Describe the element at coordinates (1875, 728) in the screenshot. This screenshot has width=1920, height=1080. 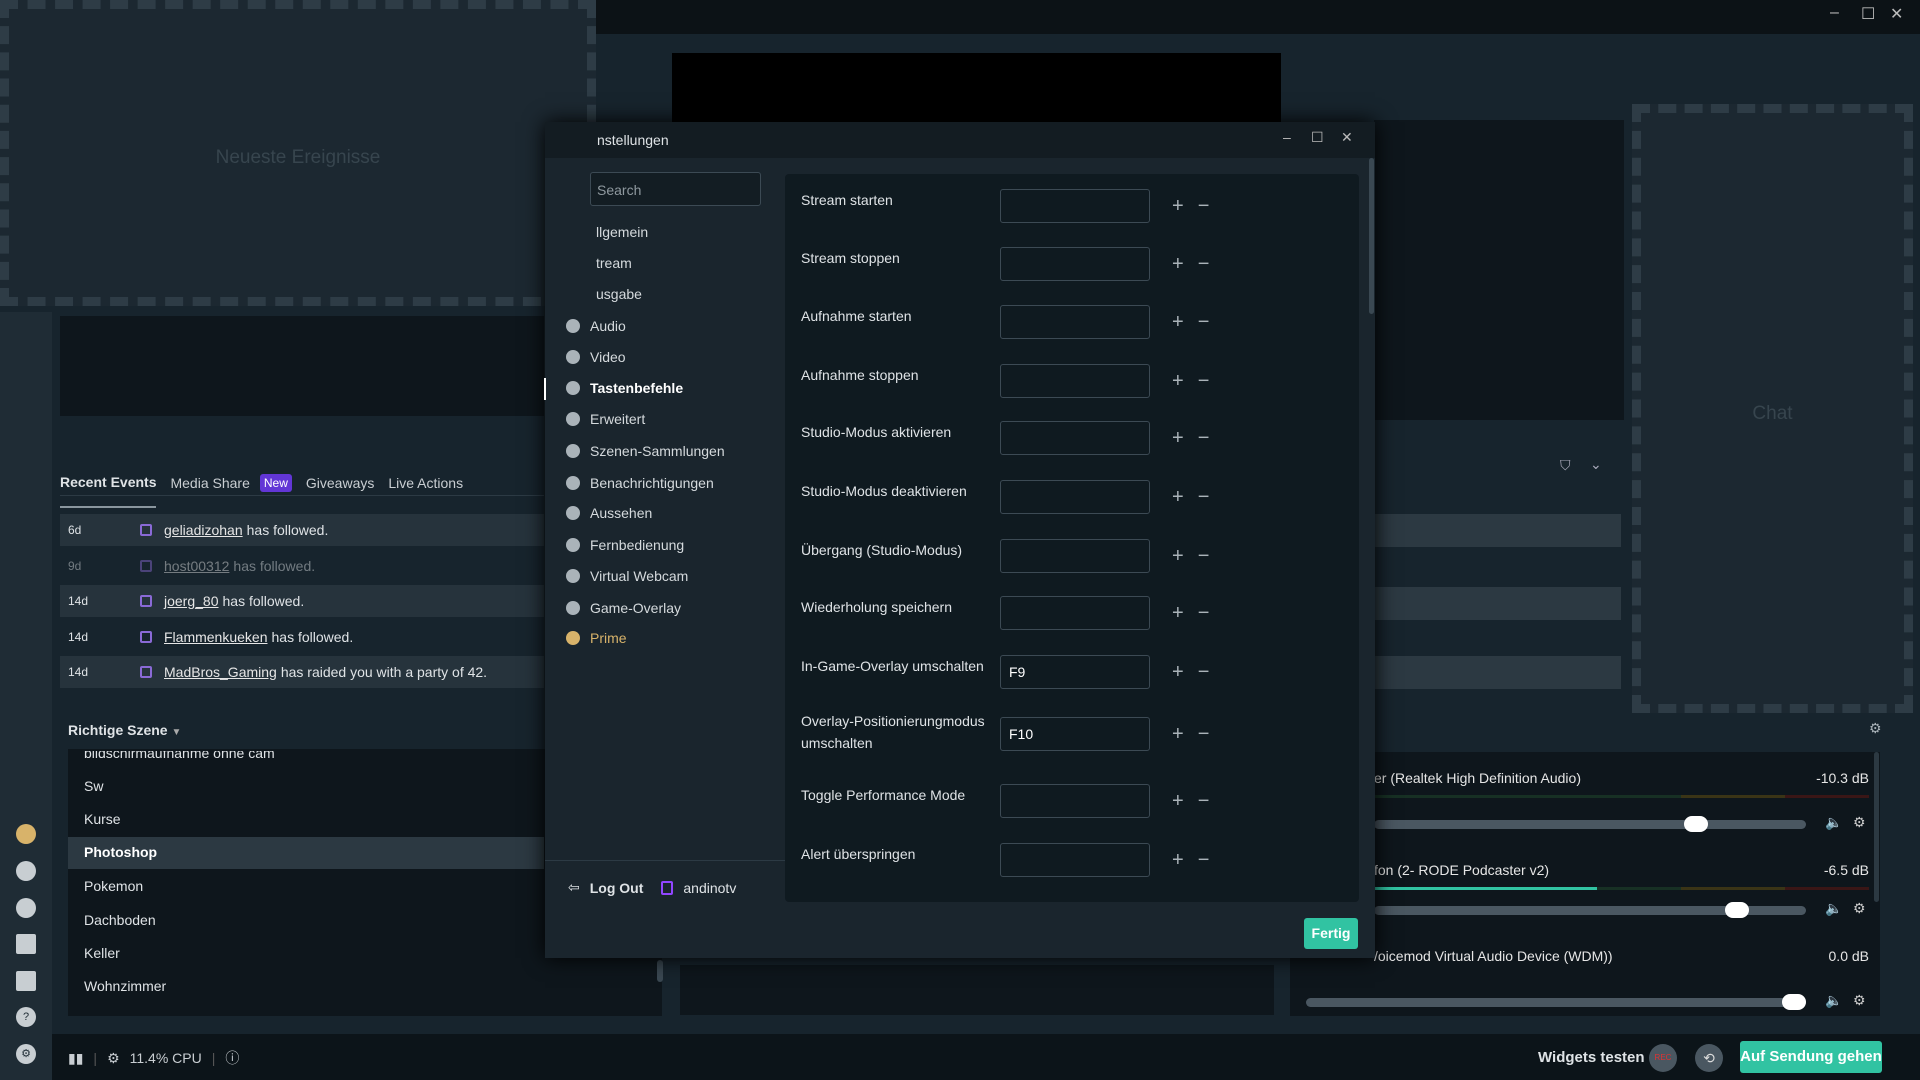
I see `mixer-settings-icon: ⚙` at that location.